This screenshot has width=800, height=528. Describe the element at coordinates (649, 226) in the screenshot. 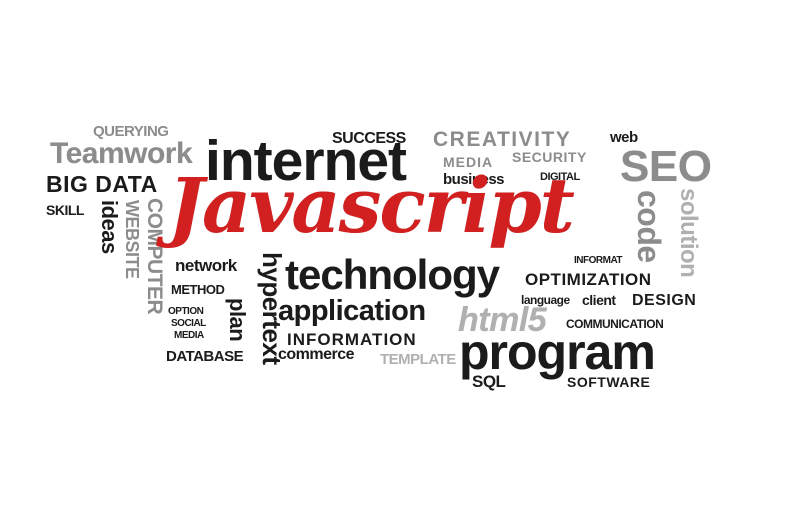

I see `word-code: code` at that location.